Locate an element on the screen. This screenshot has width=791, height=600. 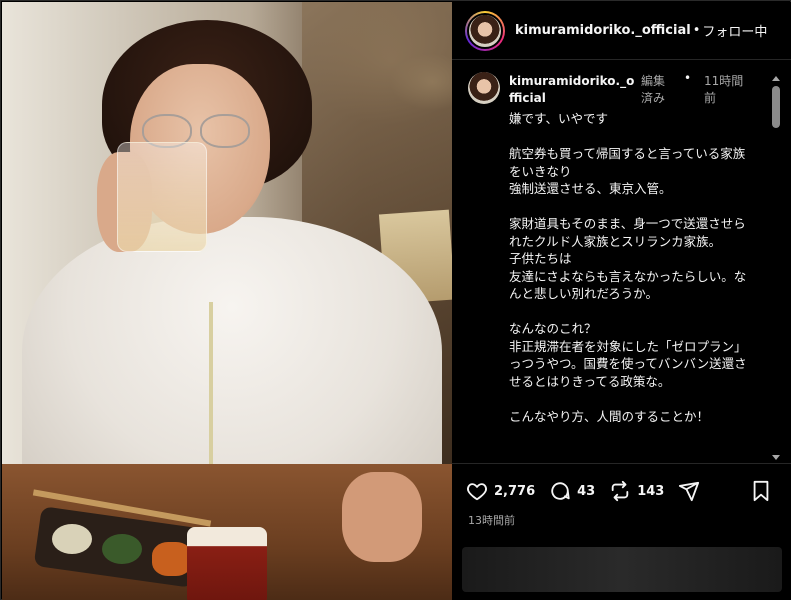
photo-glasses-right is located at coordinates (225, 131).